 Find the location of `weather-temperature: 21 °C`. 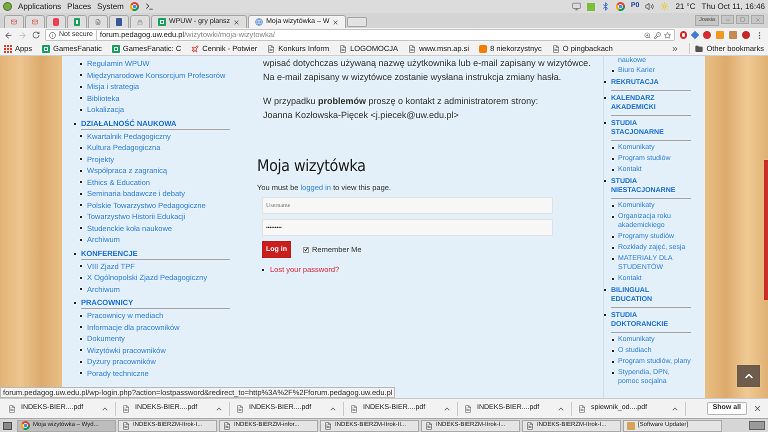

weather-temperature: 21 °C is located at coordinates (685, 6).